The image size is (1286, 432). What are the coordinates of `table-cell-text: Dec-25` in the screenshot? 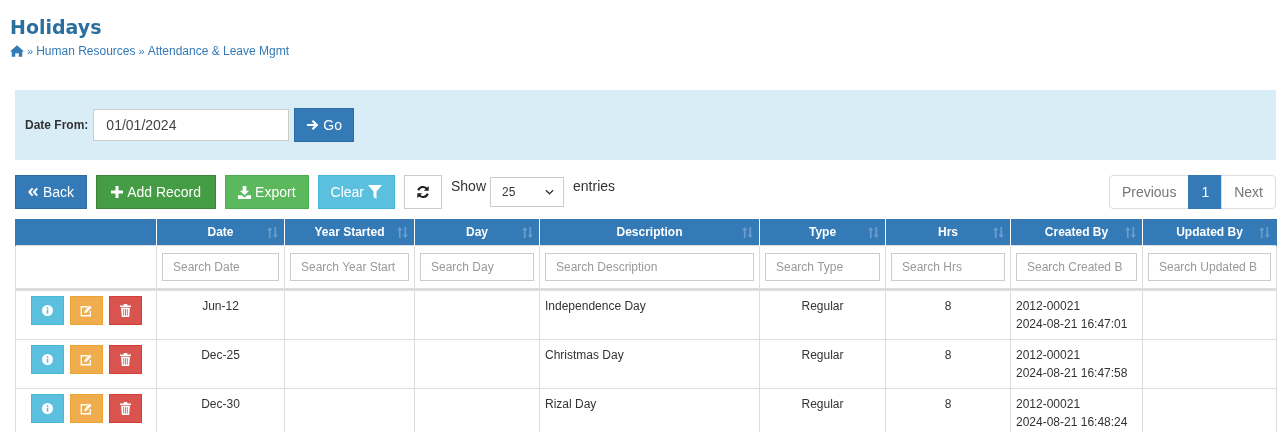 It's located at (220, 355).